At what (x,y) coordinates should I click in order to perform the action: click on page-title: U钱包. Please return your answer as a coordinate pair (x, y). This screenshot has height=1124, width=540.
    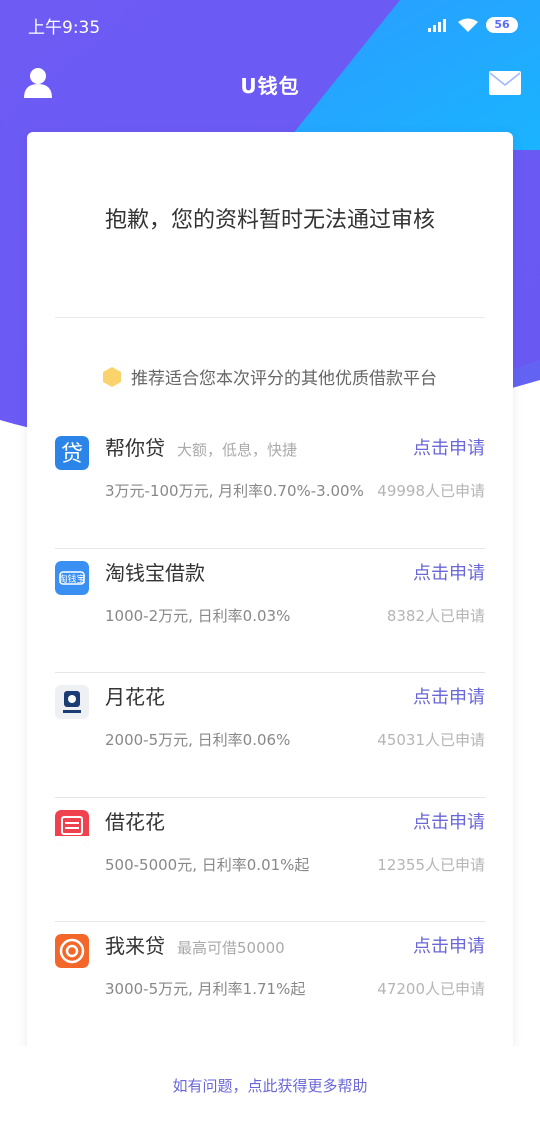
    Looking at the image, I should click on (270, 85).